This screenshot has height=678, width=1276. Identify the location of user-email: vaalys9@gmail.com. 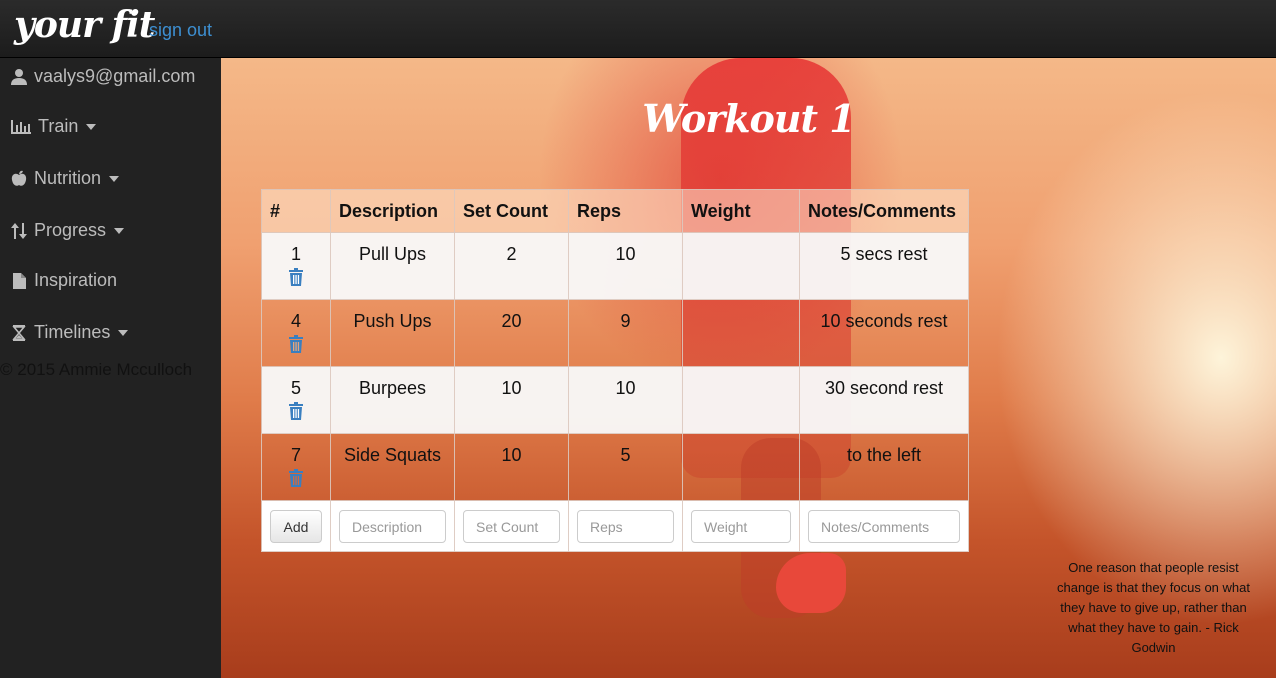
(115, 76).